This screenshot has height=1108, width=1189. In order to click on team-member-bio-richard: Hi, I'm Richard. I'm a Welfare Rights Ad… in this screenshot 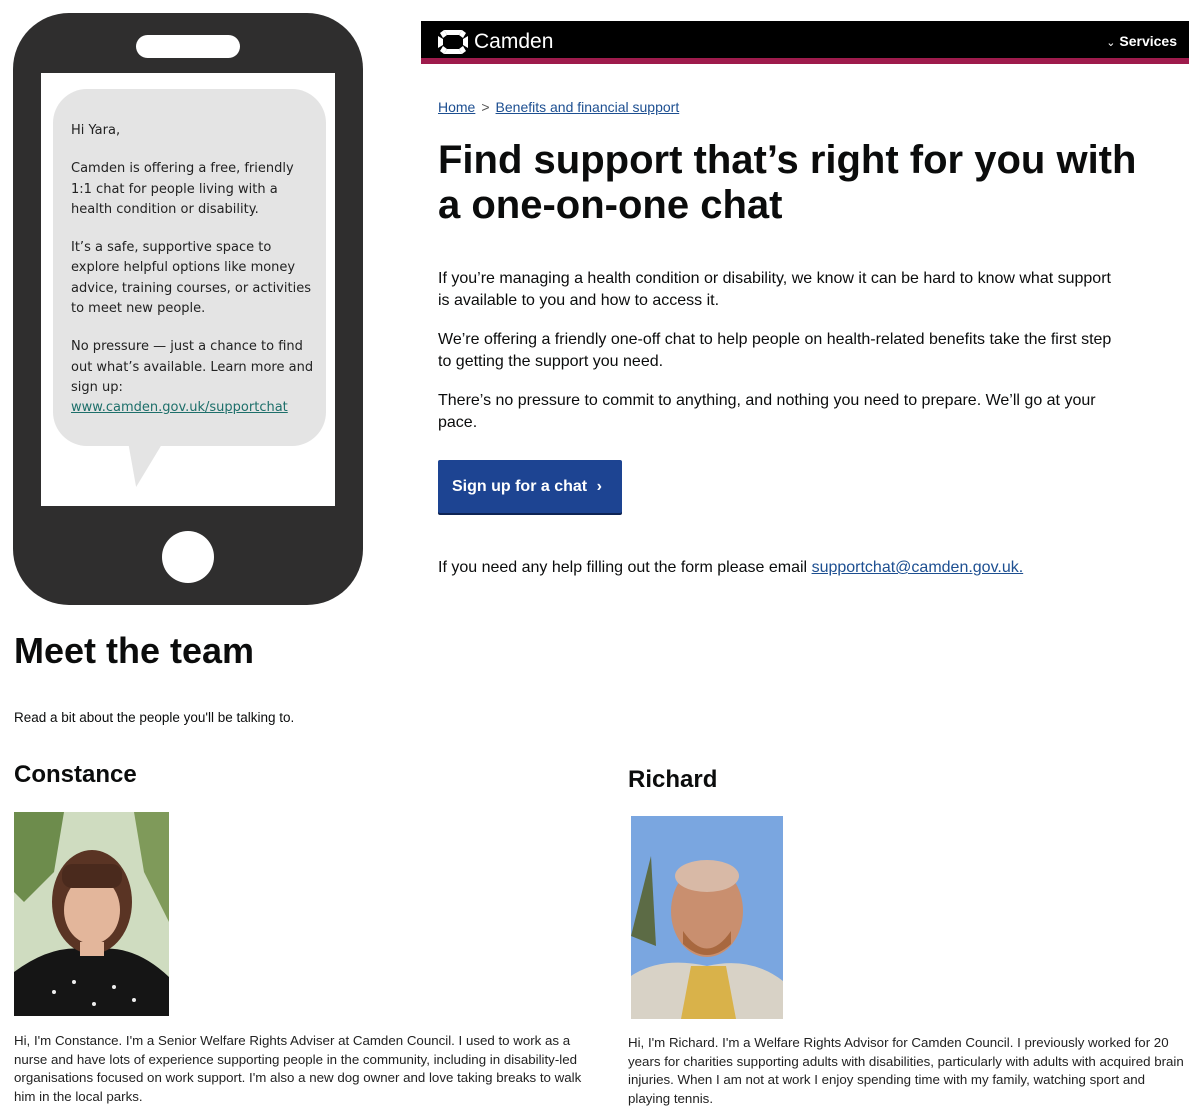, I will do `click(906, 1070)`.